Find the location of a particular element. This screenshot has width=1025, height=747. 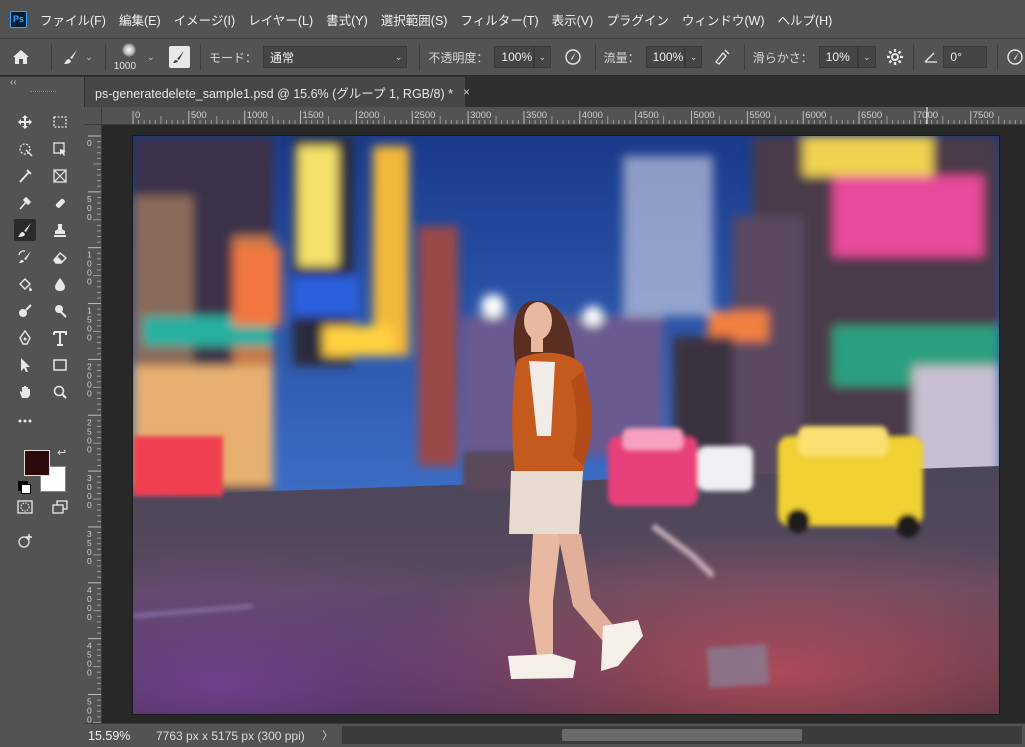

zoom-tool-icon is located at coordinates (60, 392).